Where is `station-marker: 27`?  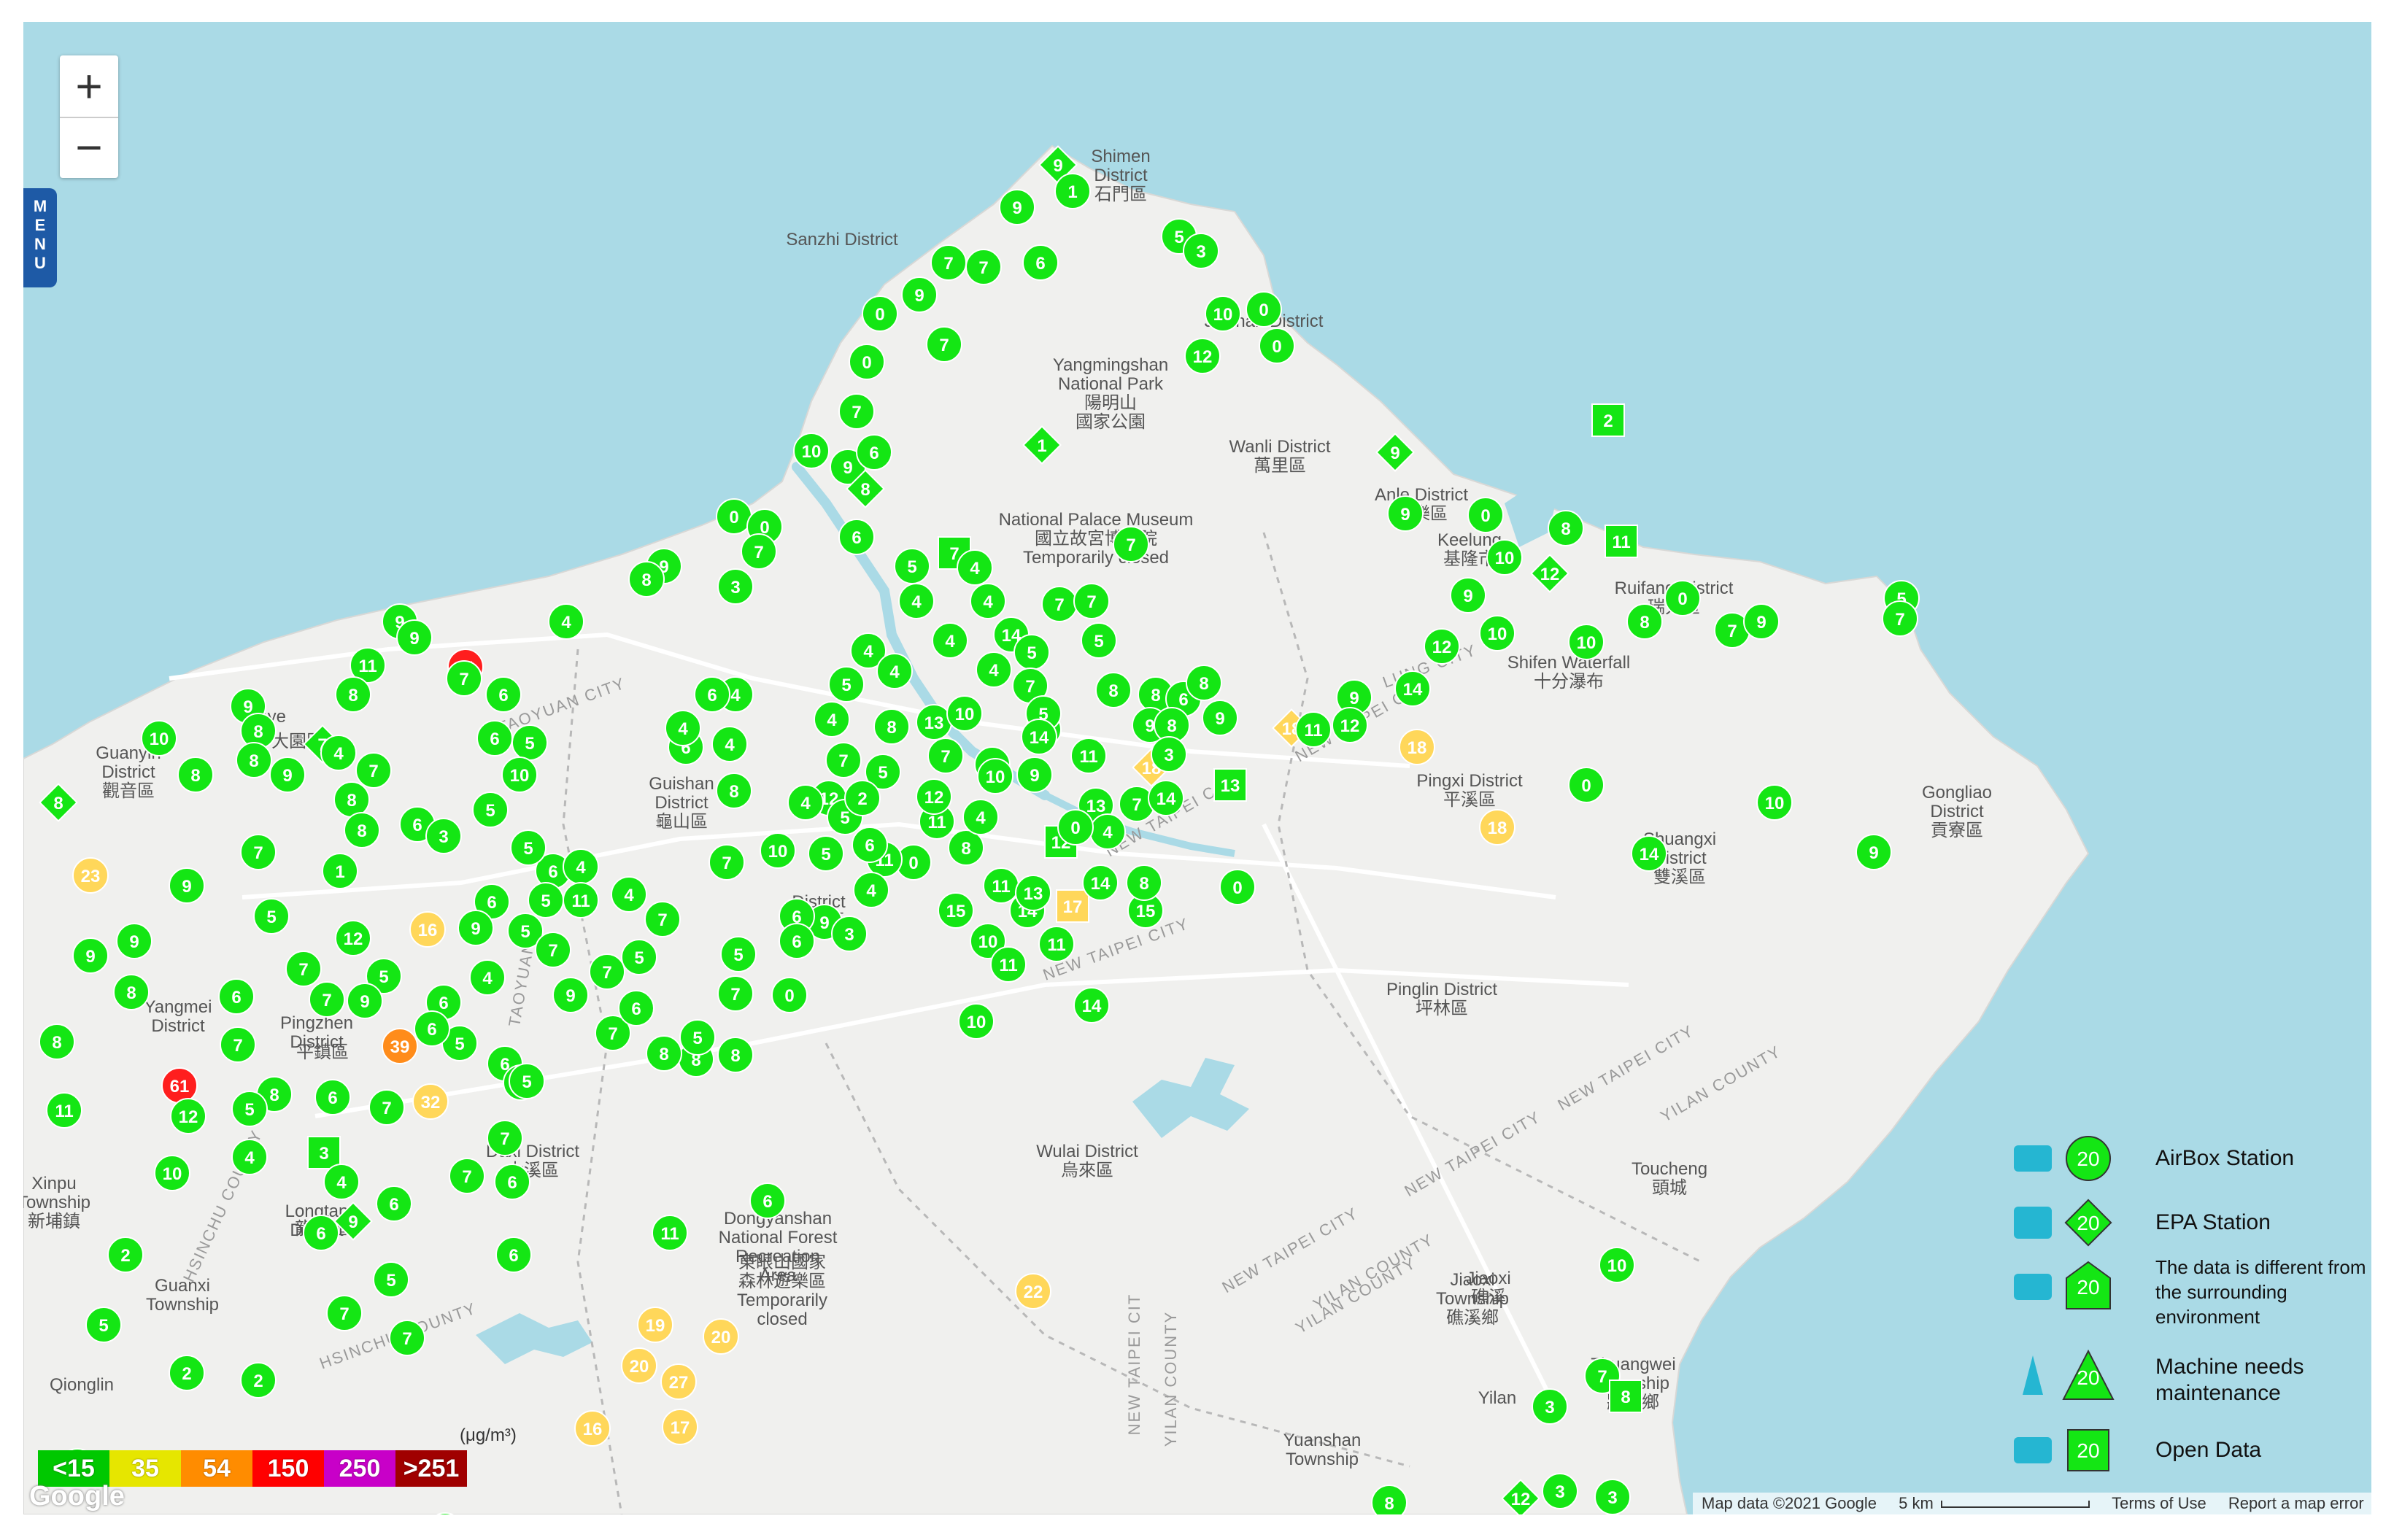
station-marker: 27 is located at coordinates (678, 1381).